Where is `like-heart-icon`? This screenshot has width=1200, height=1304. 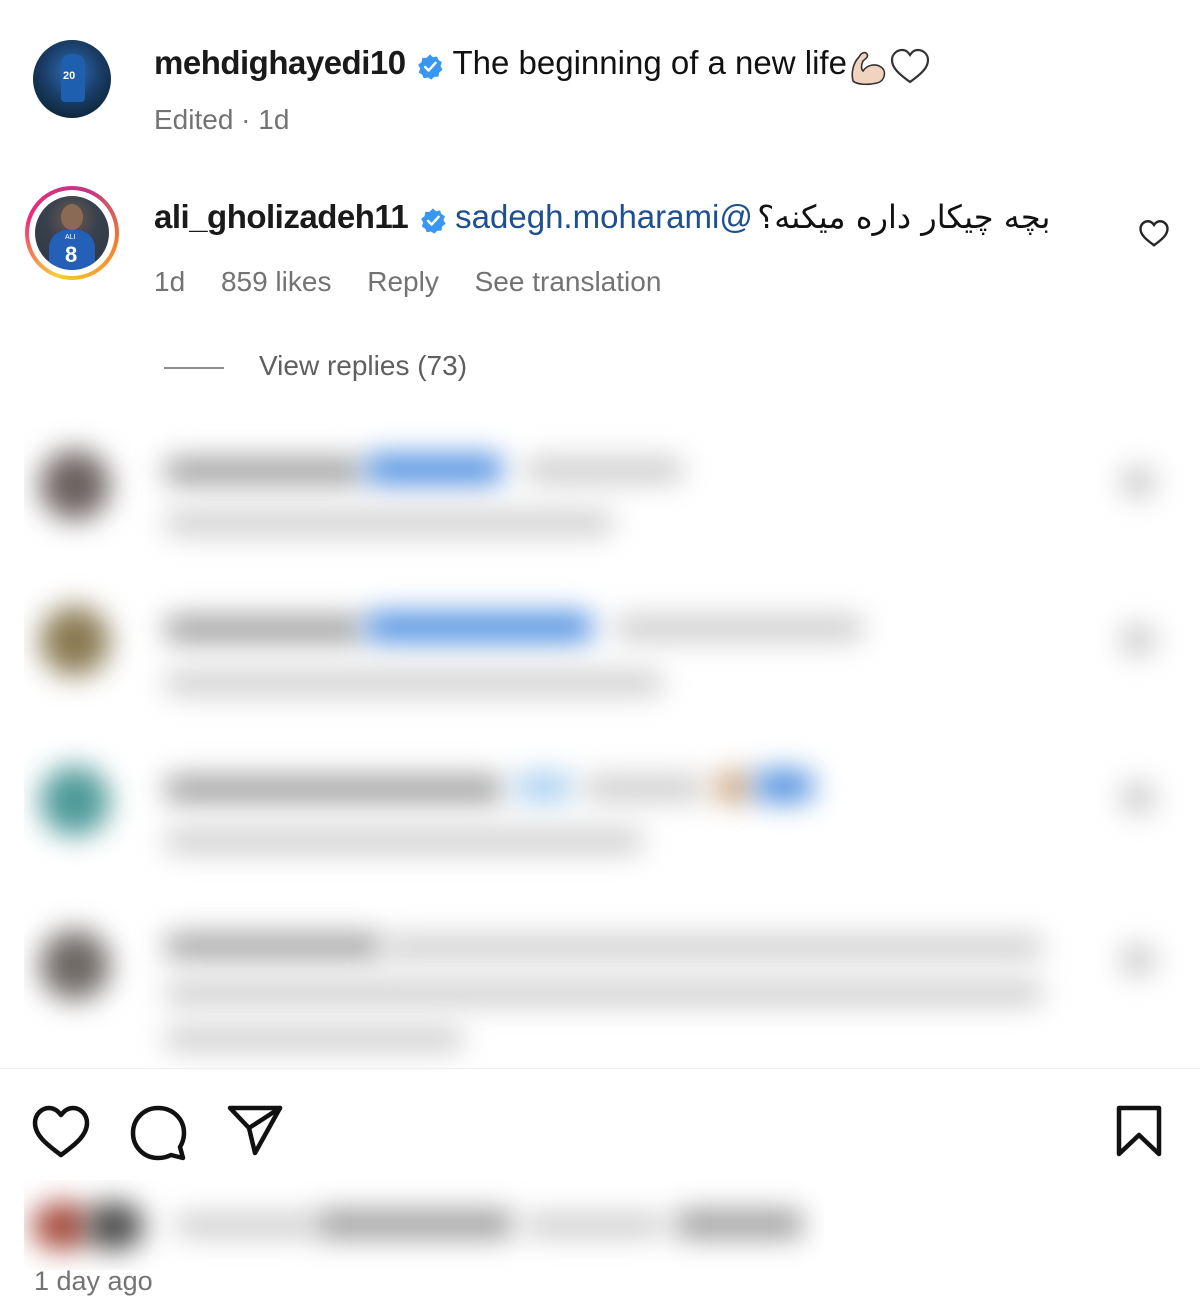
like-heart-icon is located at coordinates (61, 1132).